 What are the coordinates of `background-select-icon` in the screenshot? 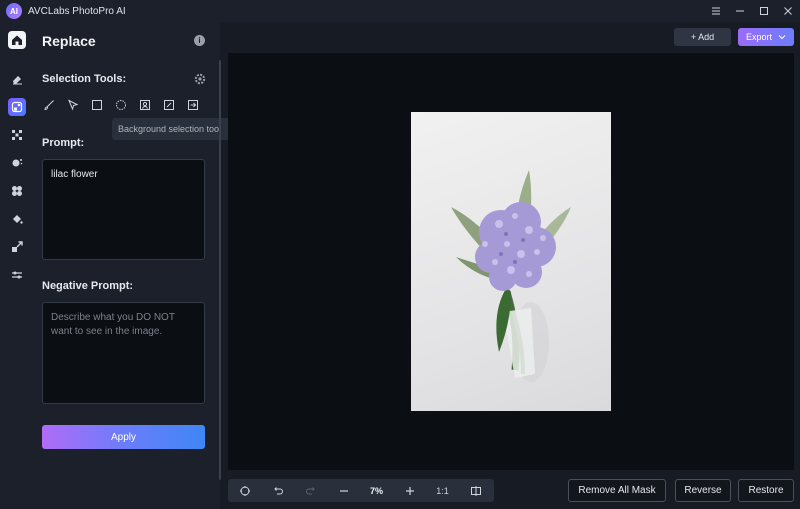 It's located at (121, 105).